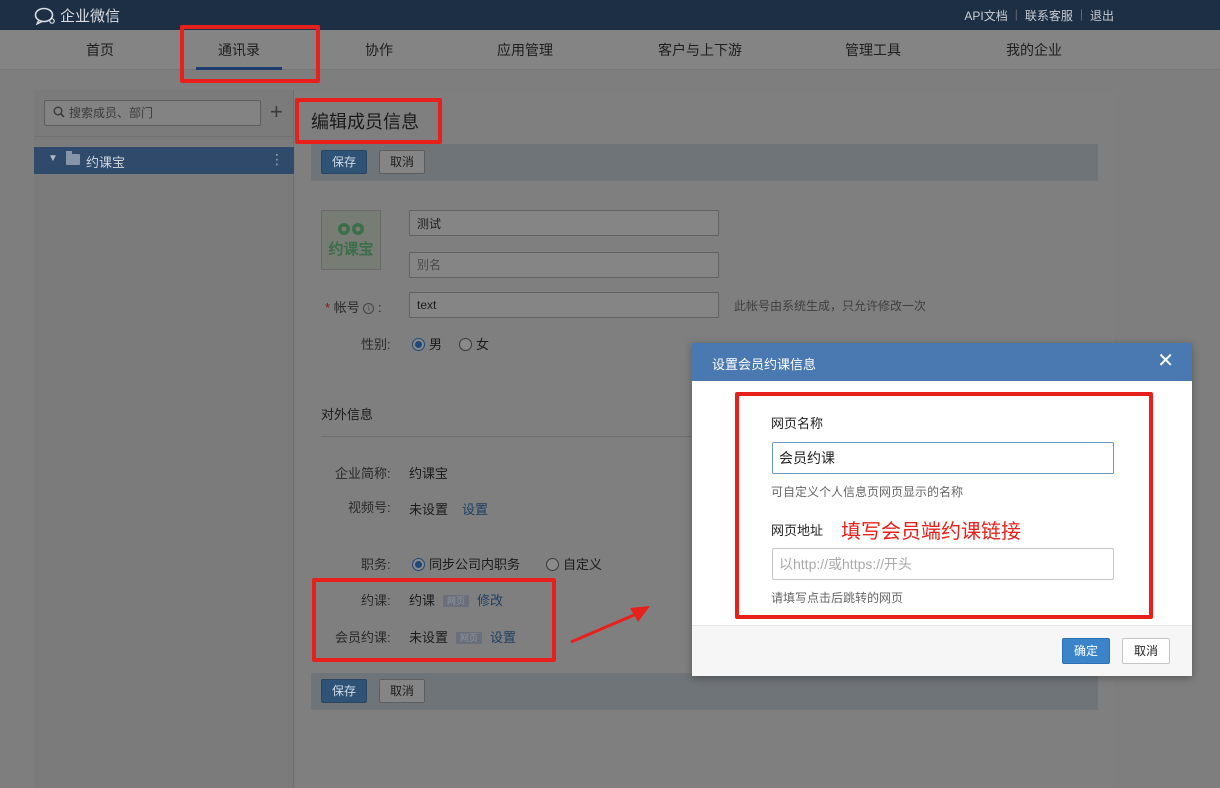  What do you see at coordinates (379, 50) in the screenshot?
I see `nav-item-collaboration: 协作` at bounding box center [379, 50].